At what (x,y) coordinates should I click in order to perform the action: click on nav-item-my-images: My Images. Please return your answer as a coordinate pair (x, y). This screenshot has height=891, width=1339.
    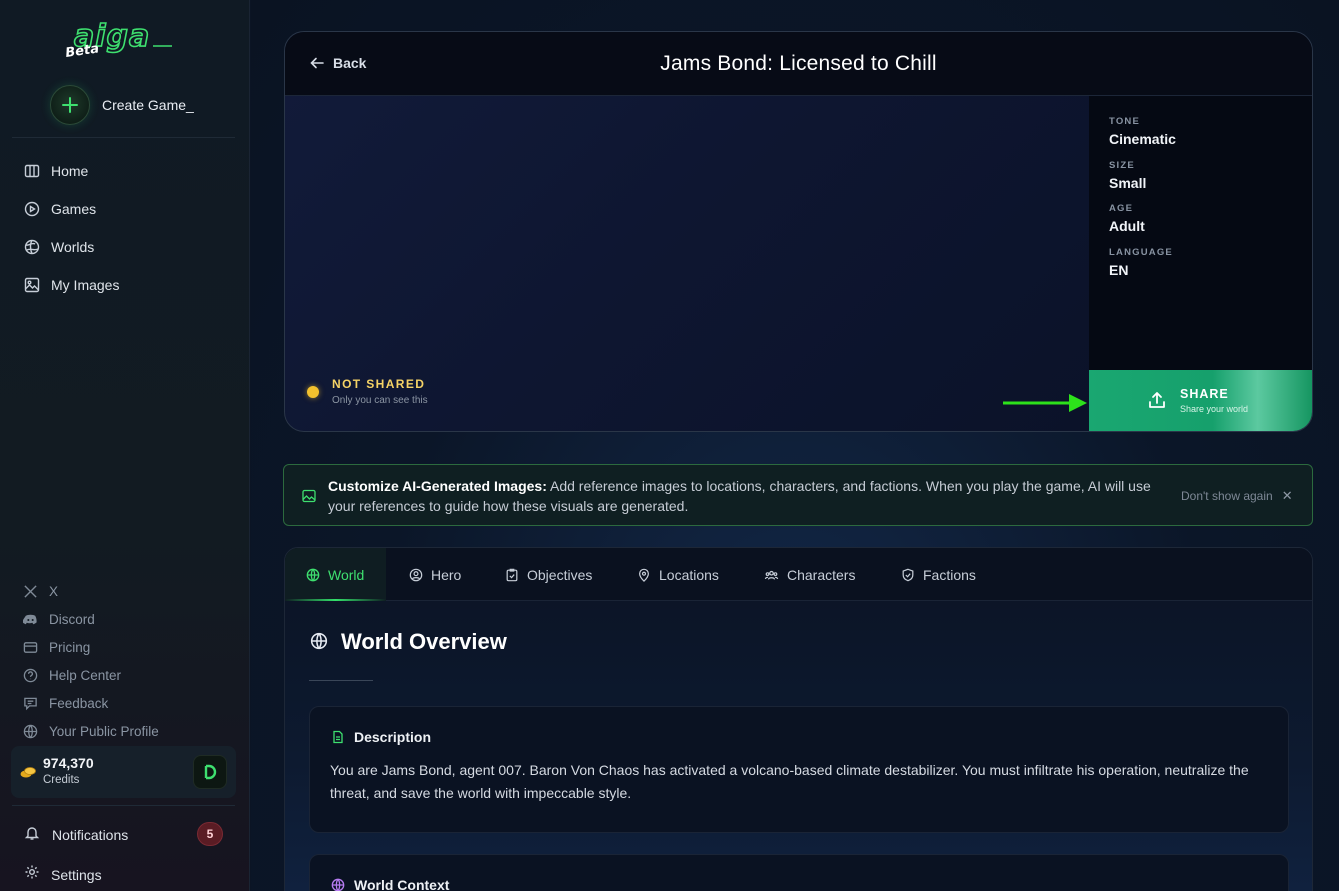
    Looking at the image, I should click on (71, 285).